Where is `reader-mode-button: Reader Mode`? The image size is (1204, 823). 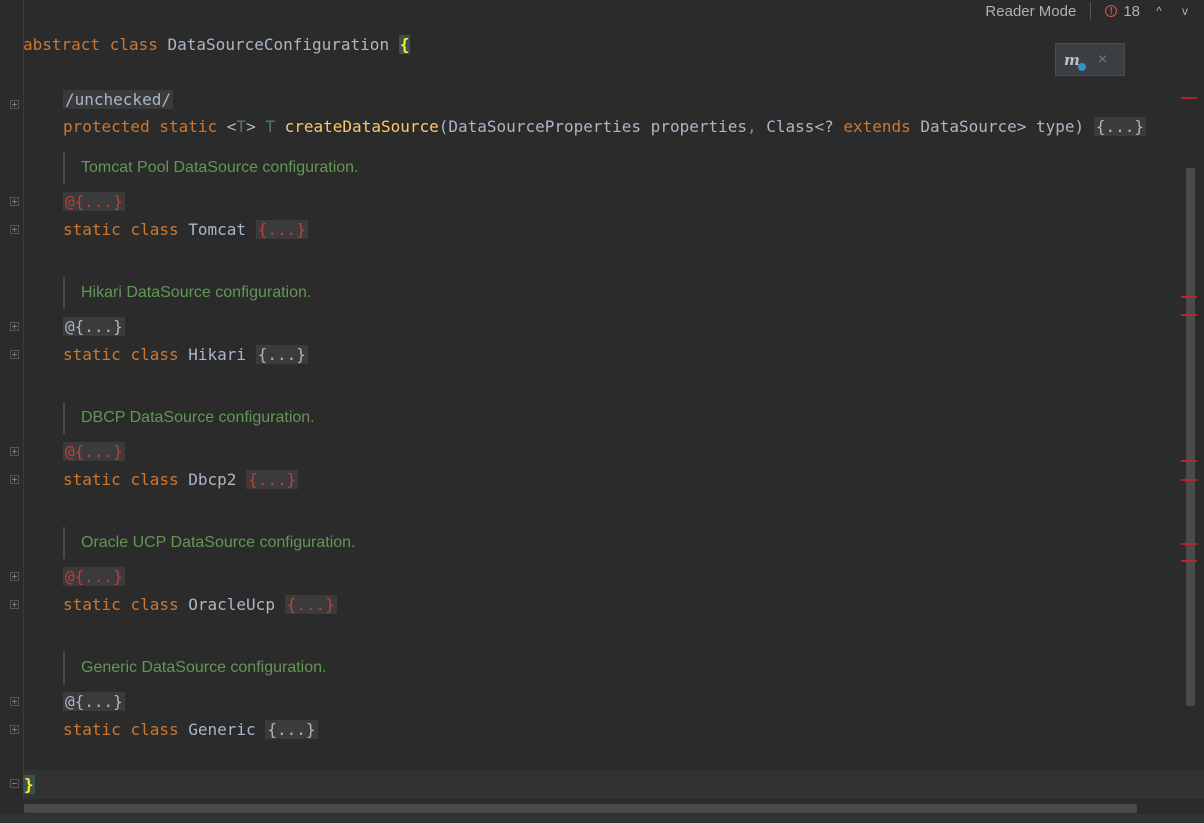
reader-mode-button: Reader Mode is located at coordinates (1030, 11).